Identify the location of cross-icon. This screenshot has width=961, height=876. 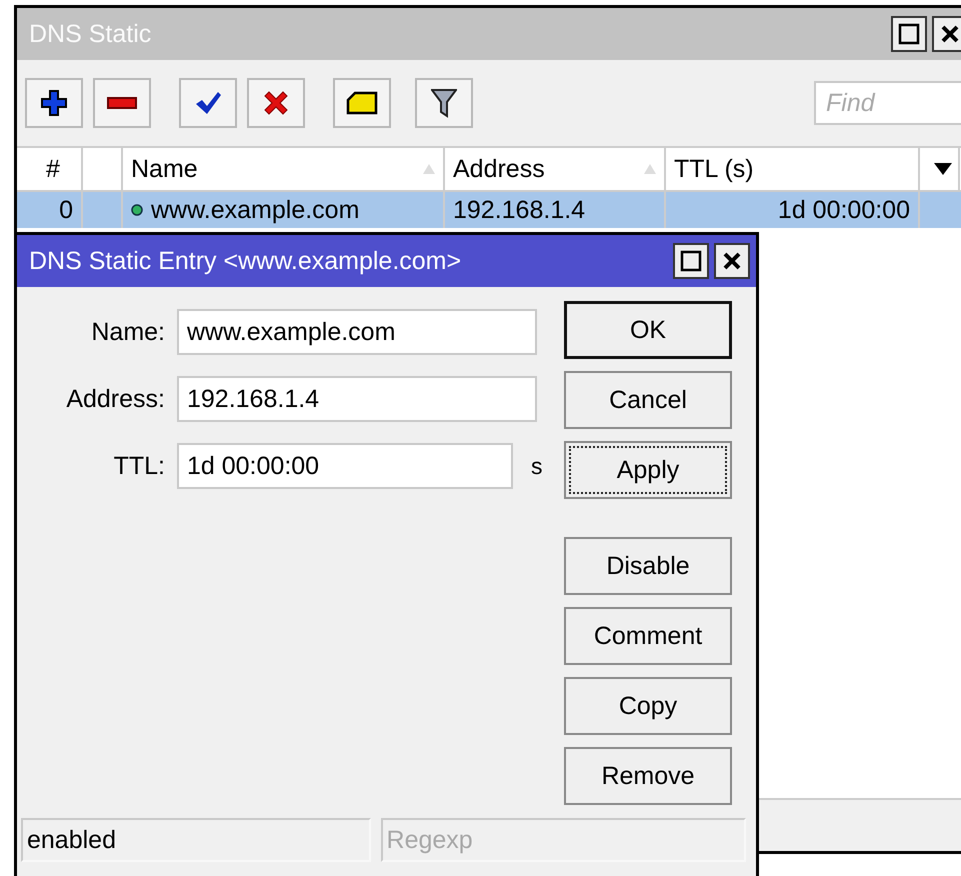
(276, 103).